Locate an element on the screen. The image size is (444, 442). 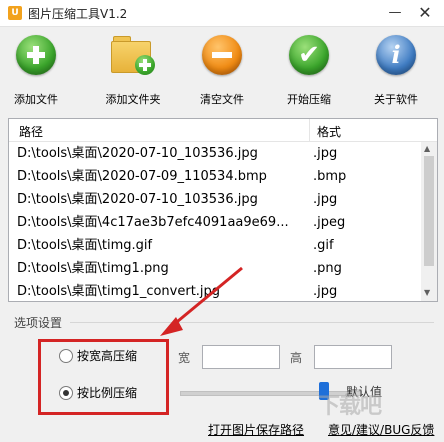
annotation-arrow is located at coordinates (201, 301).